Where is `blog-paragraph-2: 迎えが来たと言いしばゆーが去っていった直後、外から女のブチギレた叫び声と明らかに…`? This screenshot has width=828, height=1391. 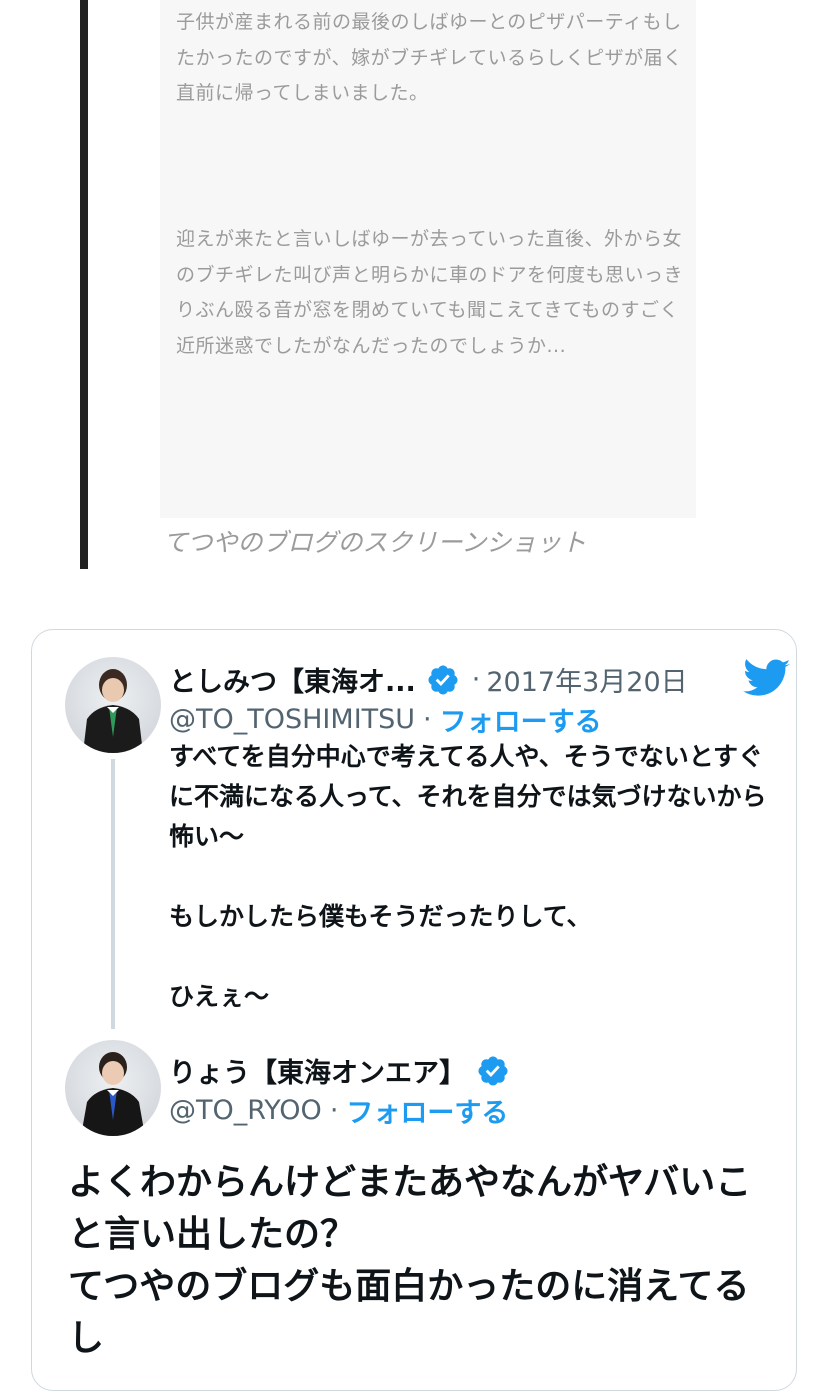
blog-paragraph-2: 迎えが来たと言いしばゆーが去っていった直後、外から女のブチギレた叫び声と明らかに… is located at coordinates (430, 292).